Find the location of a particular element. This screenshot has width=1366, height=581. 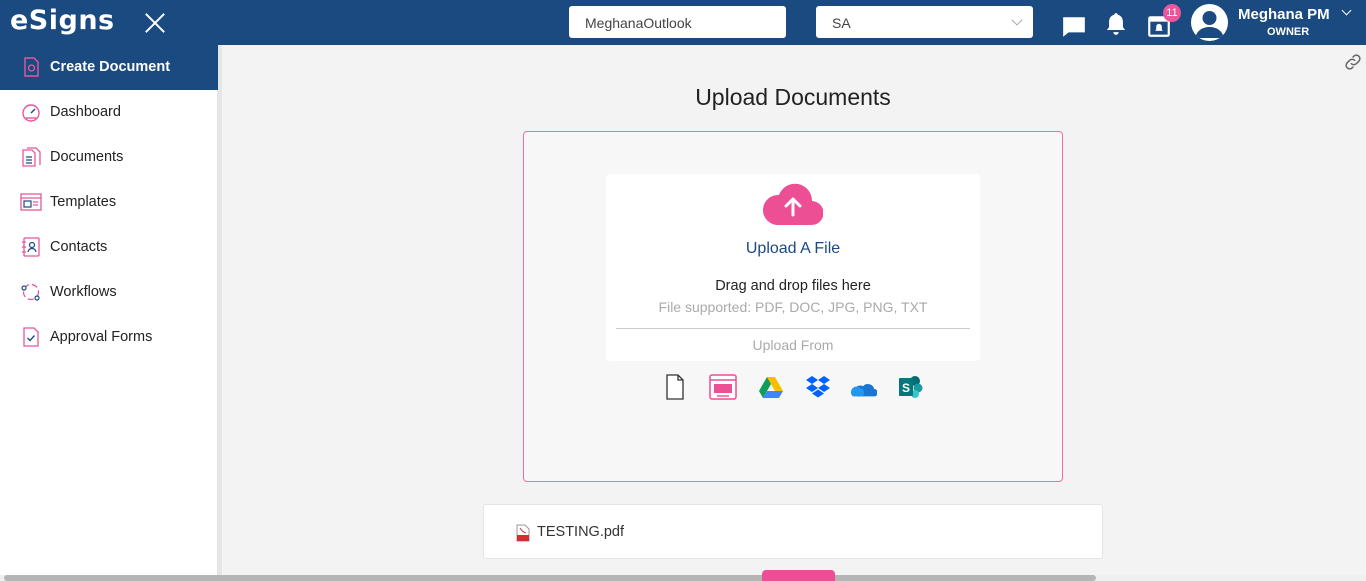

upload-file-title: Upload A File is located at coordinates (793, 249).